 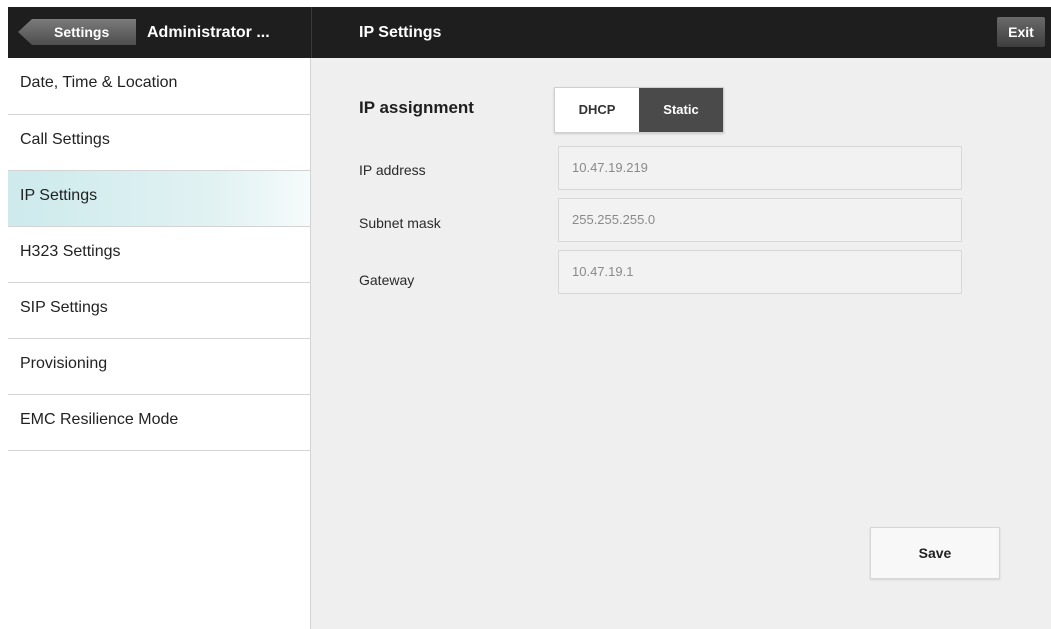 What do you see at coordinates (760, 272) in the screenshot?
I see `gateway-field: 10.47.19.1` at bounding box center [760, 272].